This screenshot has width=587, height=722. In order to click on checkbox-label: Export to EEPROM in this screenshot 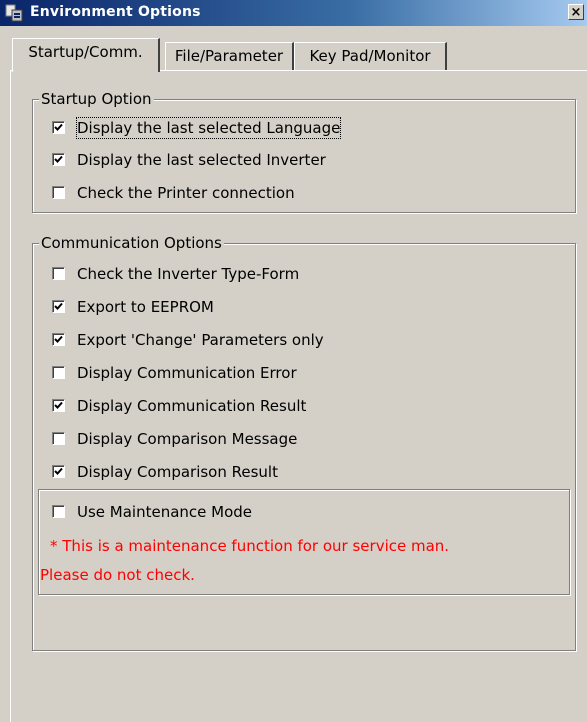, I will do `click(145, 307)`.